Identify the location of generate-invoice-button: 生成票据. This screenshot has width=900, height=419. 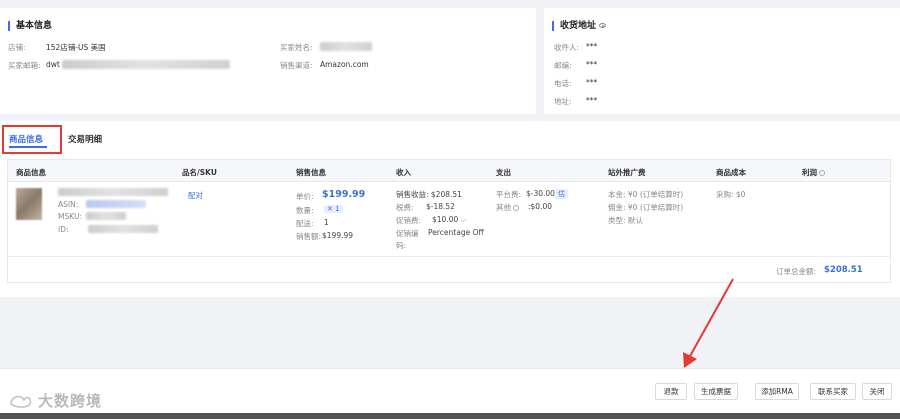
(716, 391).